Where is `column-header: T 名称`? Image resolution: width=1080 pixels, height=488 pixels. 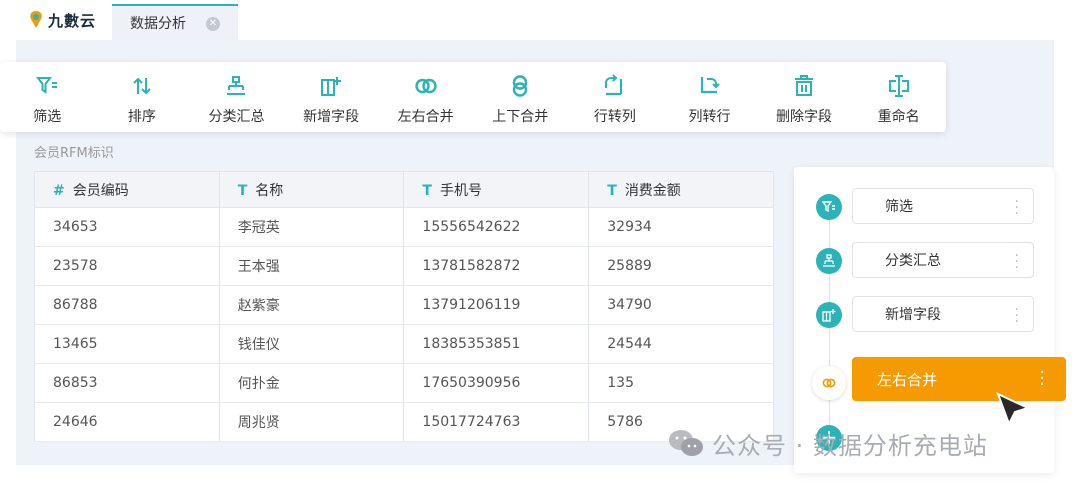
column-header: T 名称 is located at coordinates (312, 189).